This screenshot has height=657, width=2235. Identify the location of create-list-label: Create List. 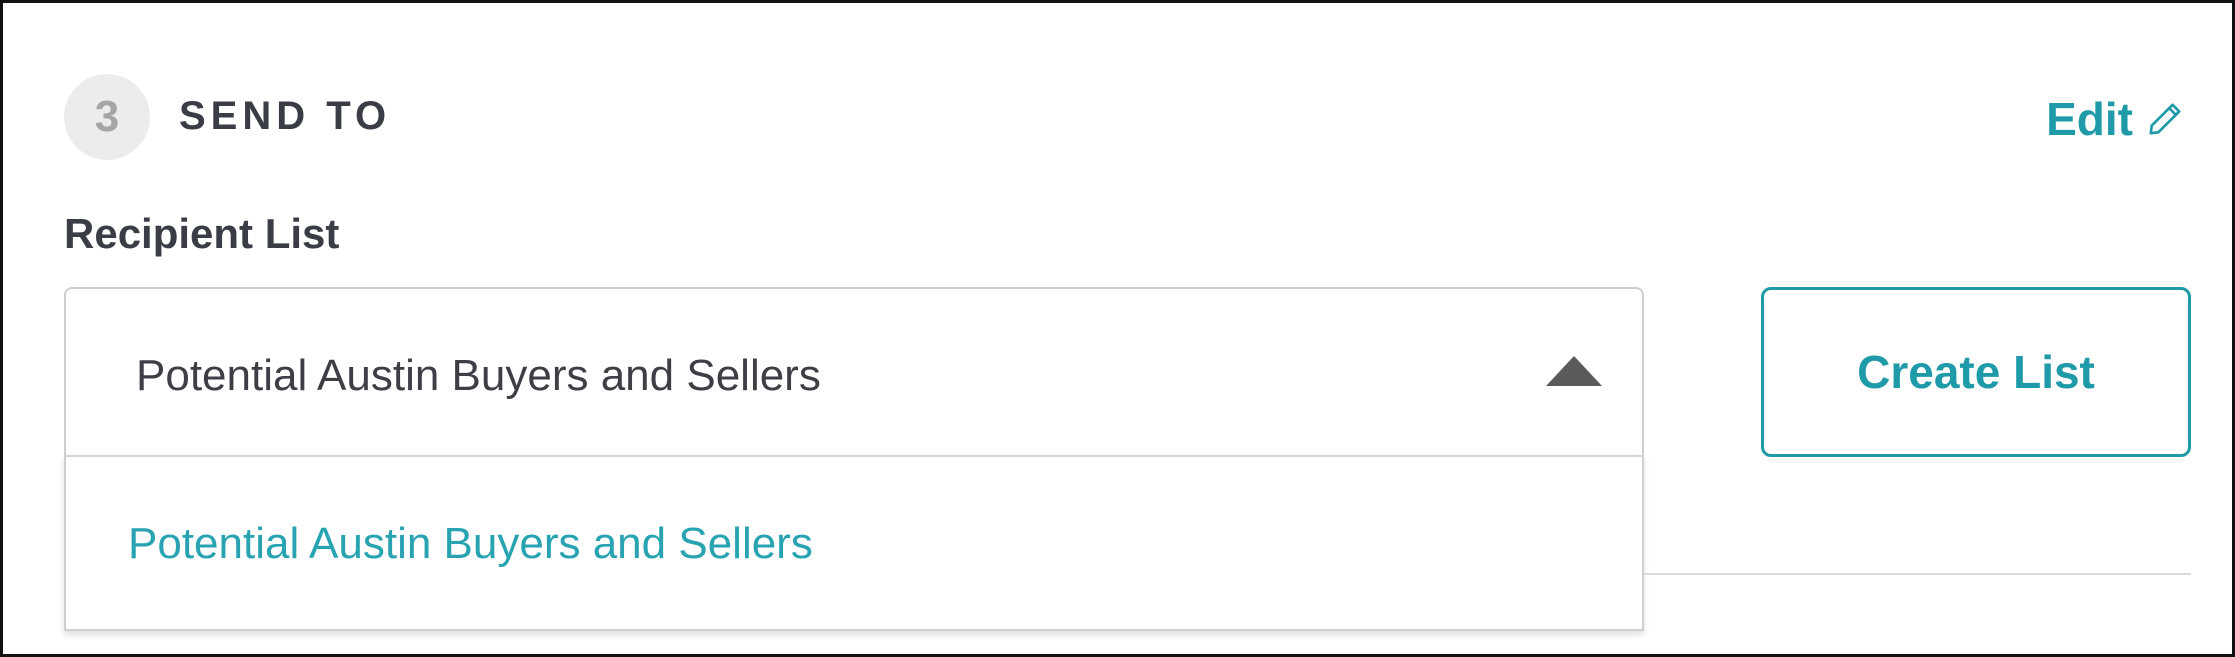
(1976, 372).